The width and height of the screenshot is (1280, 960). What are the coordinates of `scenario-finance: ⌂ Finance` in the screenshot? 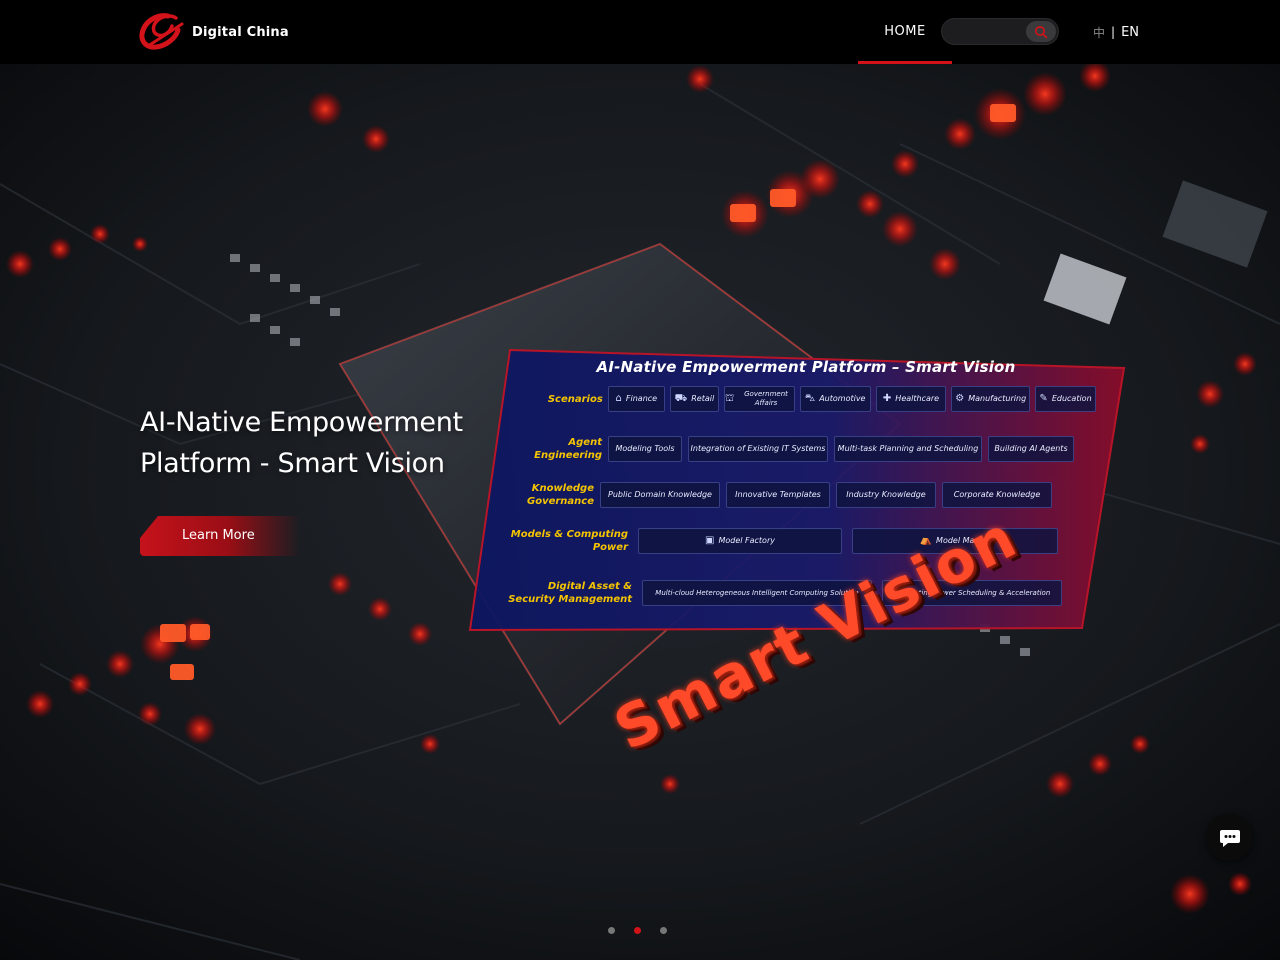 It's located at (636, 399).